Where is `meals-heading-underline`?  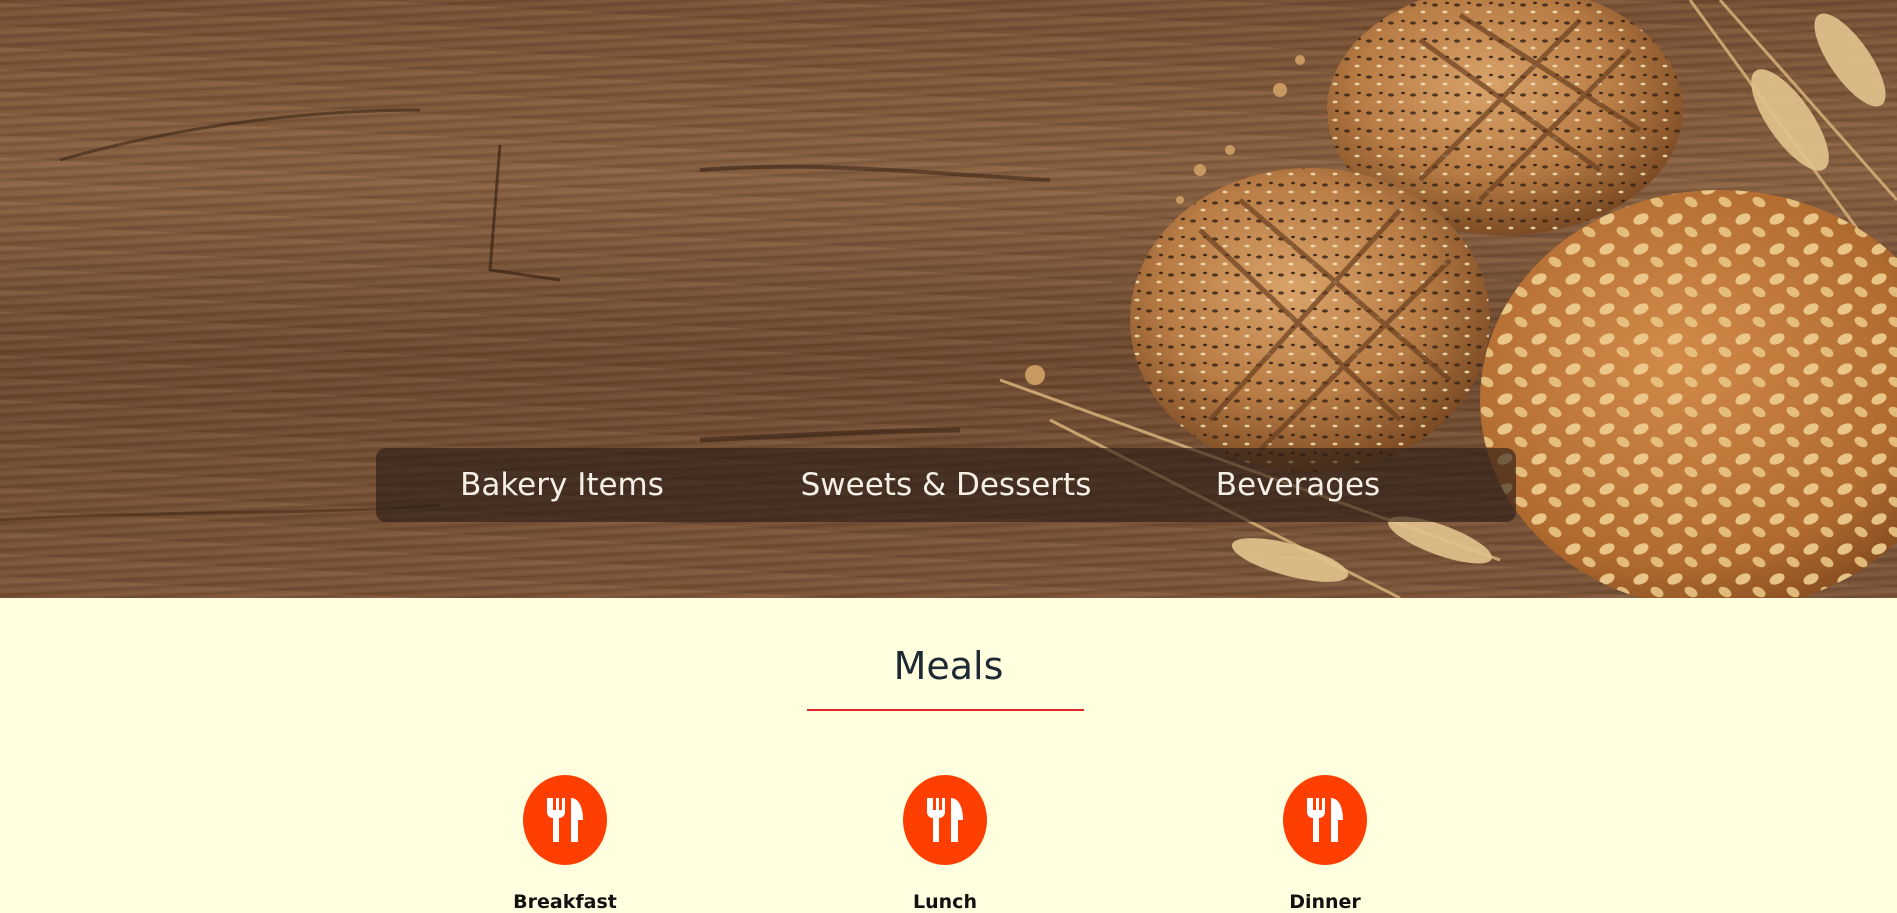
meals-heading-underline is located at coordinates (945, 710).